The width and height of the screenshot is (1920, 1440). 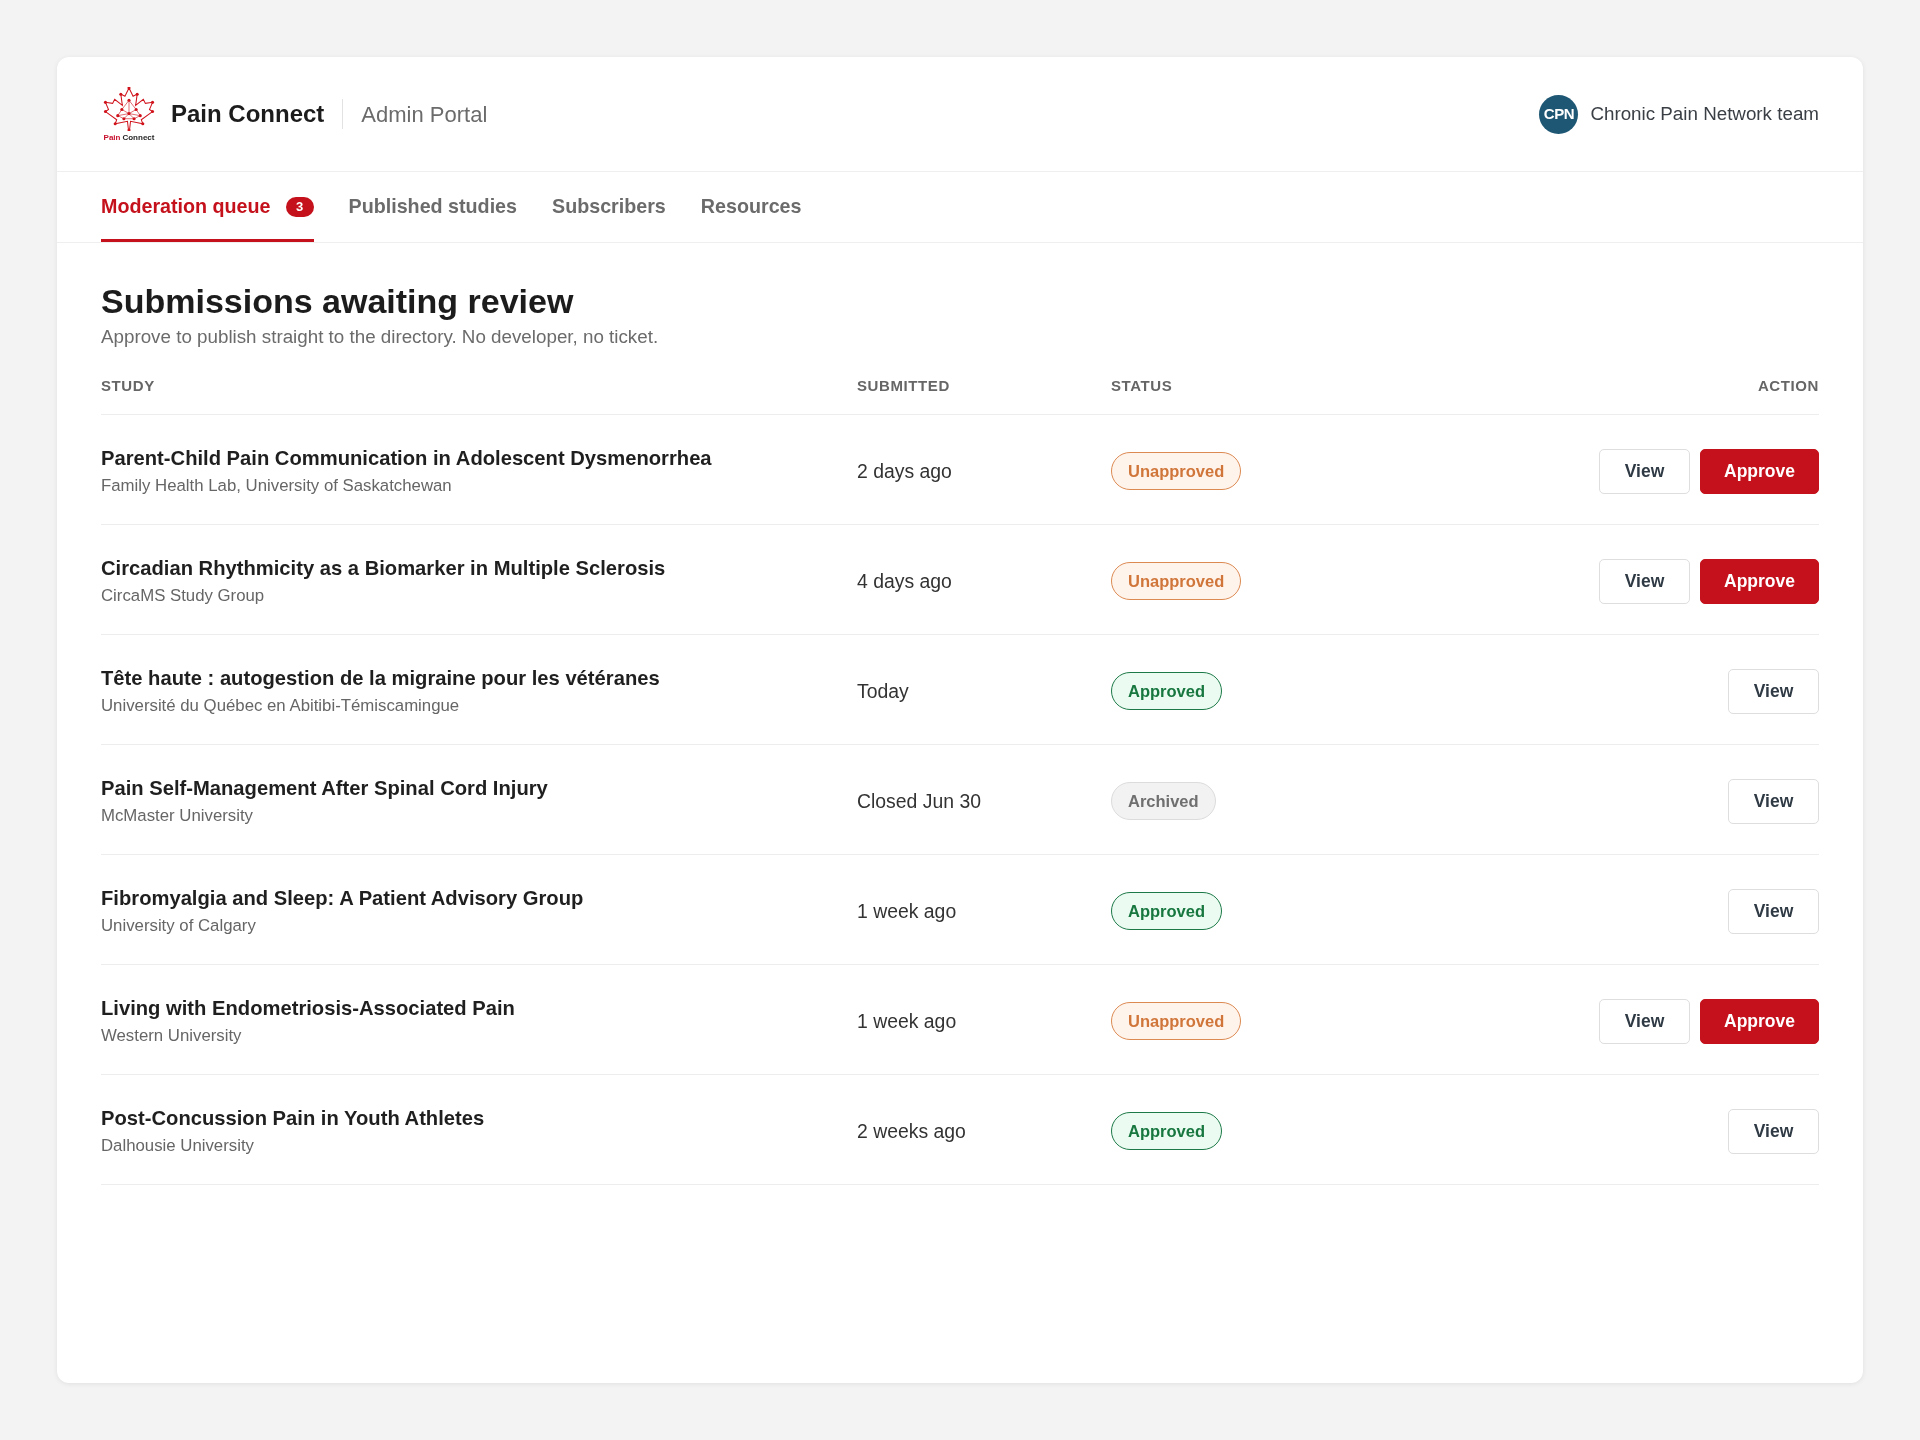 What do you see at coordinates (383, 568) in the screenshot?
I see `study-title: Circadian Rhythmicity as a Biomarker in Multiple Sclerosis` at bounding box center [383, 568].